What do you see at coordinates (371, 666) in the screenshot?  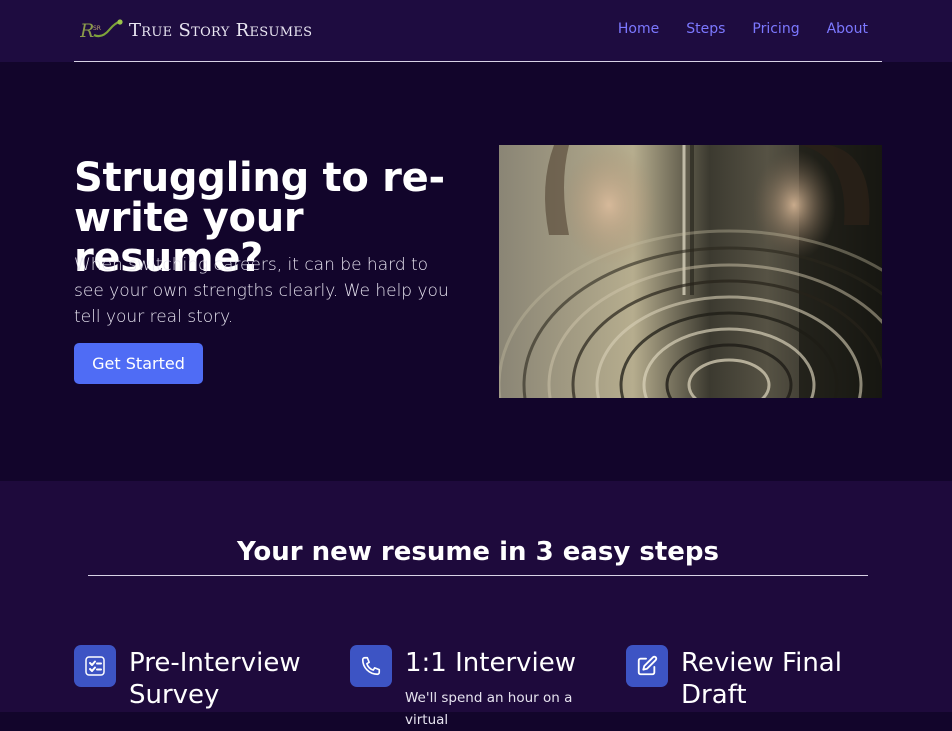 I see `phone-icon` at bounding box center [371, 666].